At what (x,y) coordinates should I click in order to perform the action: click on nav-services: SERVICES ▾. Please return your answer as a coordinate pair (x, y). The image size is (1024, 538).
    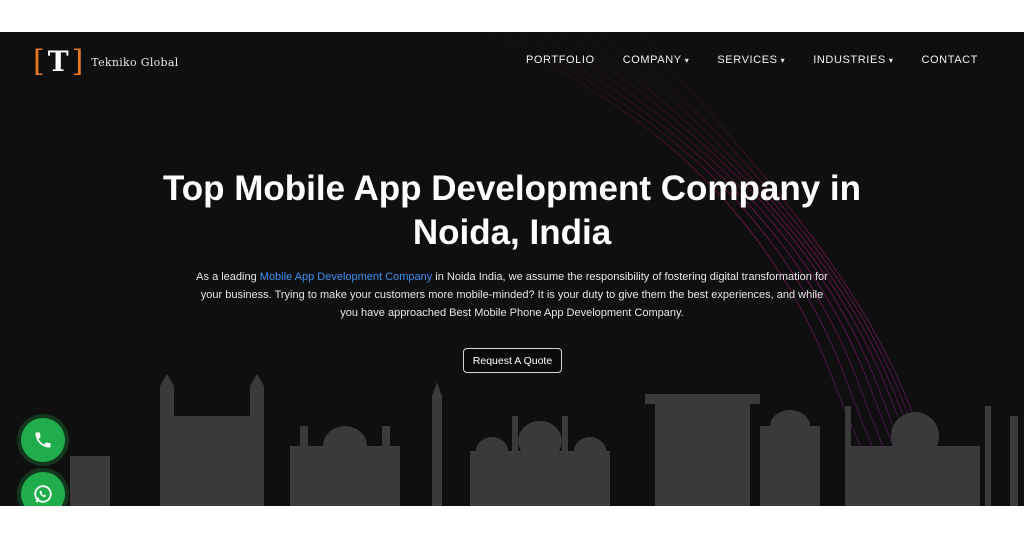
    Looking at the image, I should click on (751, 60).